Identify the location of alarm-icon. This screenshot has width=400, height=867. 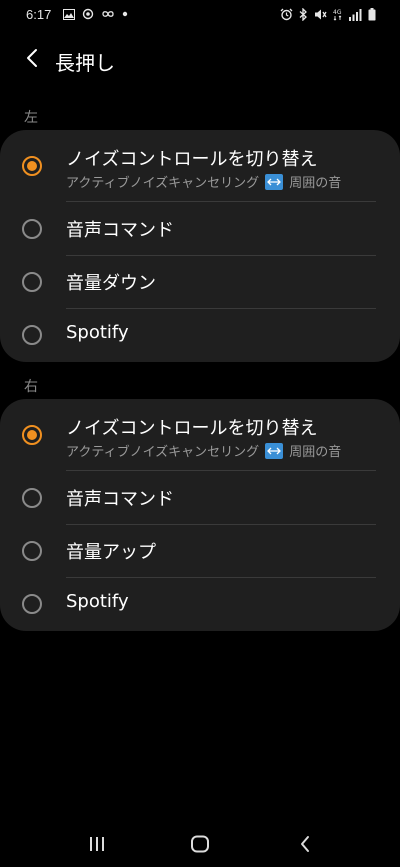
(286, 14).